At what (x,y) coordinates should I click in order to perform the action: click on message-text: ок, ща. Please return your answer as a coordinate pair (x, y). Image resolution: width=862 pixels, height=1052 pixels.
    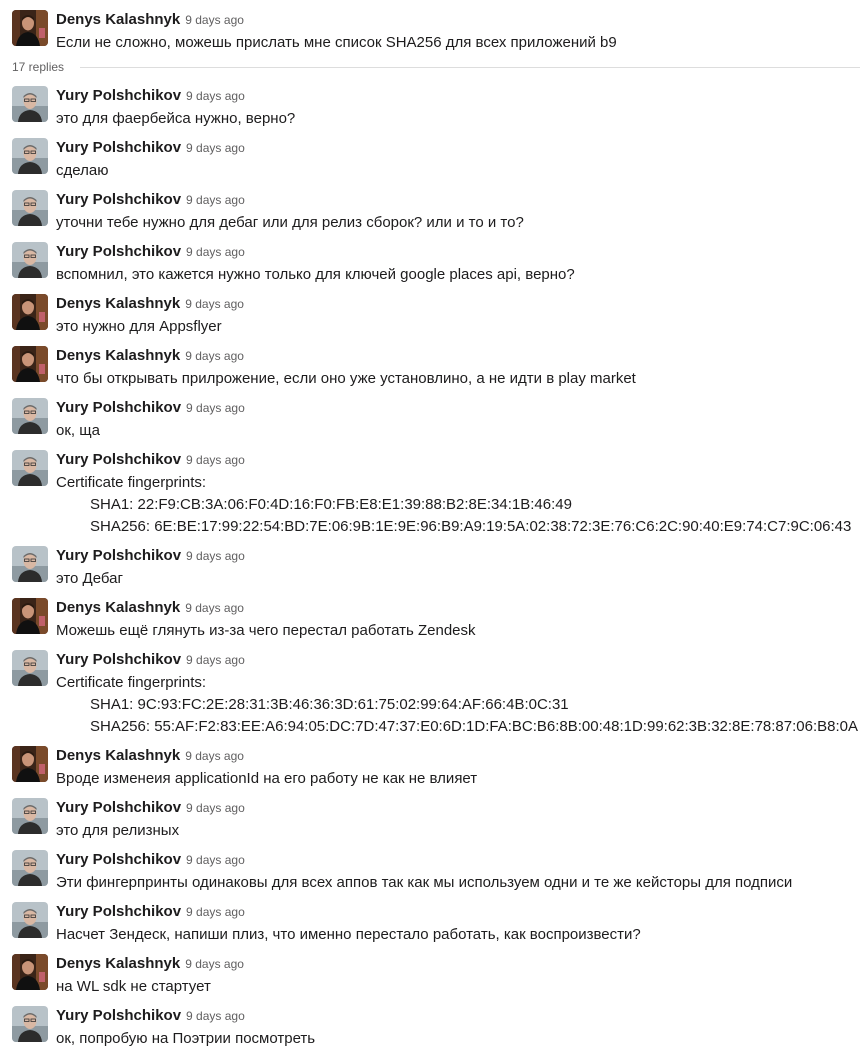
    Looking at the image, I should click on (78, 431).